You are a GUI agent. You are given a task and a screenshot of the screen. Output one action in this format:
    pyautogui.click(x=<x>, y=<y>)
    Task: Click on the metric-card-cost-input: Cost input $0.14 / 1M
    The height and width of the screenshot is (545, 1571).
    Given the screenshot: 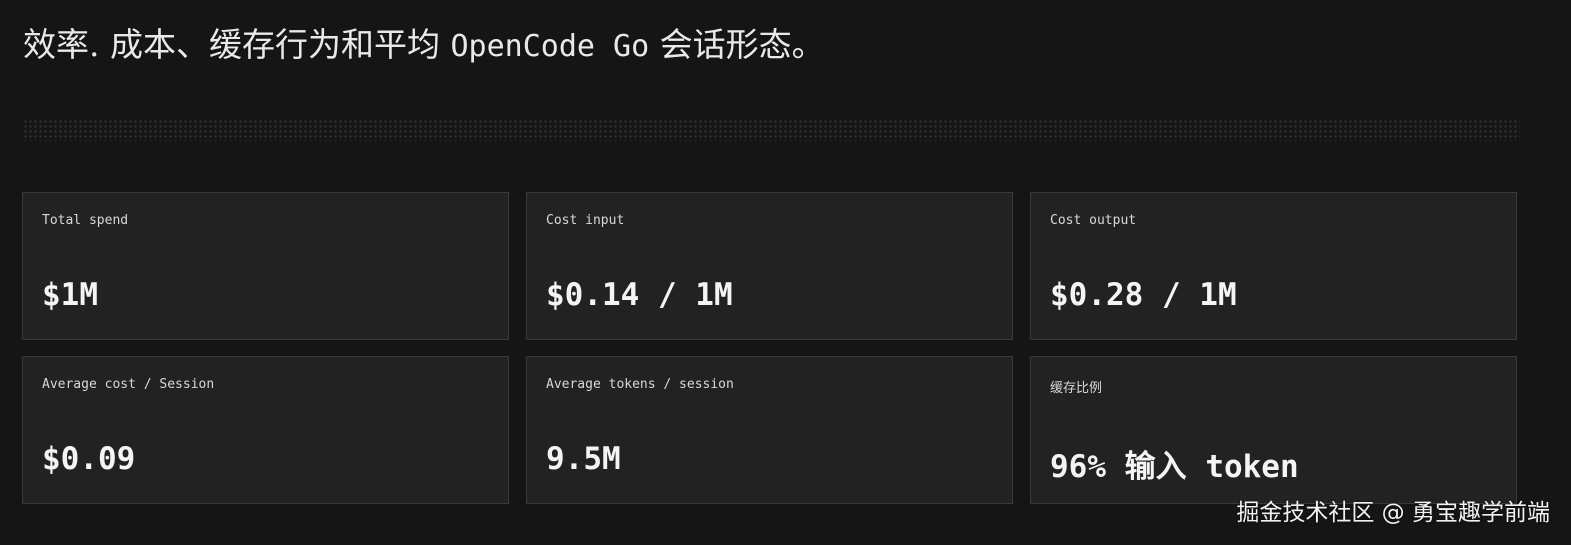 What is the action you would take?
    pyautogui.click(x=769, y=266)
    